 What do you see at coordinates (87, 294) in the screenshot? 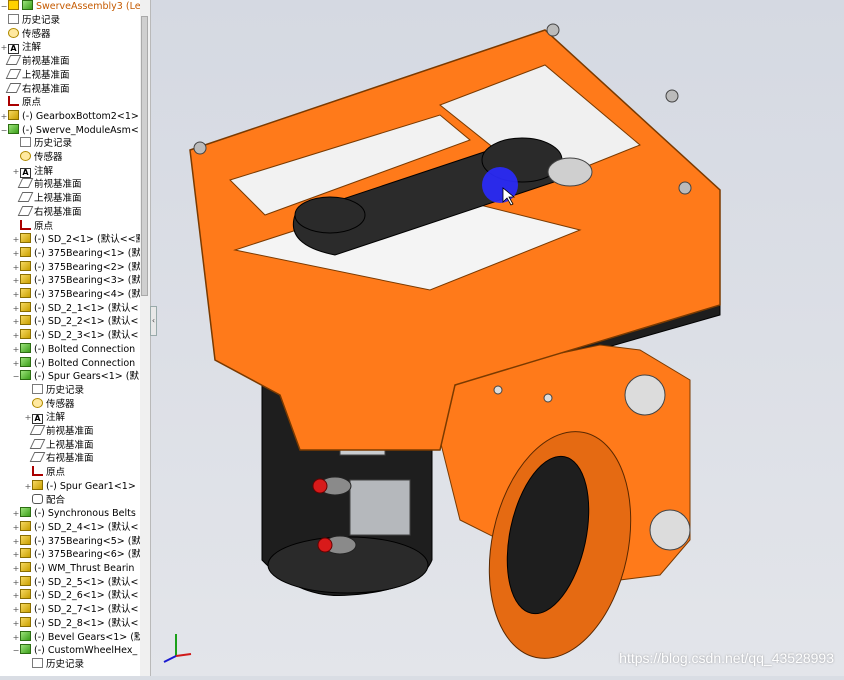
I see `tree-item-label: (-) 375Bearing<4> (默` at bounding box center [87, 294].